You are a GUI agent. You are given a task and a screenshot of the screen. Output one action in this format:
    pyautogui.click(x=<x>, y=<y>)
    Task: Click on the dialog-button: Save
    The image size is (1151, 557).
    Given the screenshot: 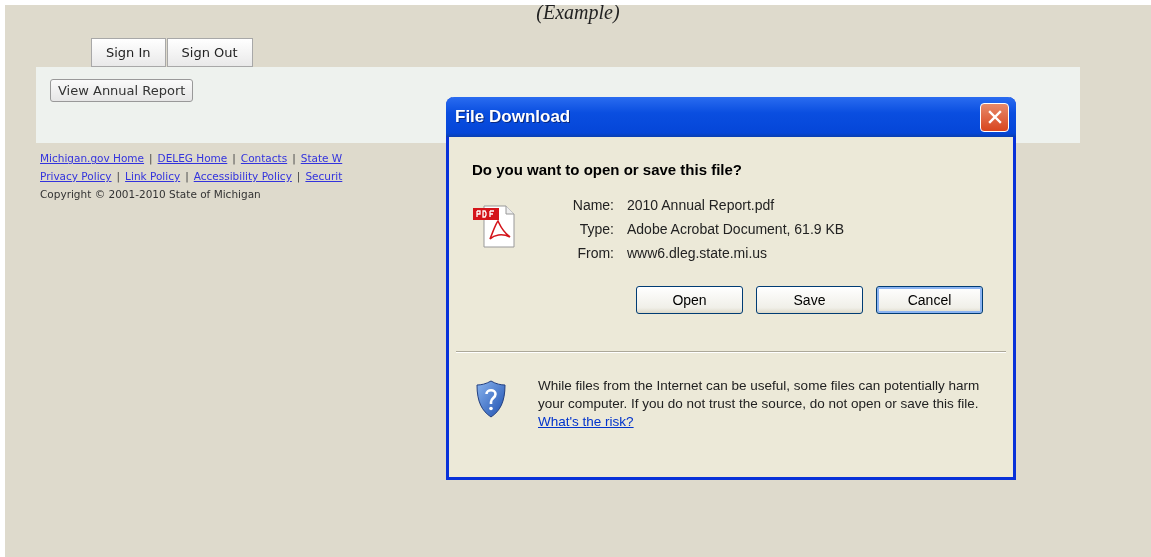 What is the action you would take?
    pyautogui.click(x=809, y=300)
    